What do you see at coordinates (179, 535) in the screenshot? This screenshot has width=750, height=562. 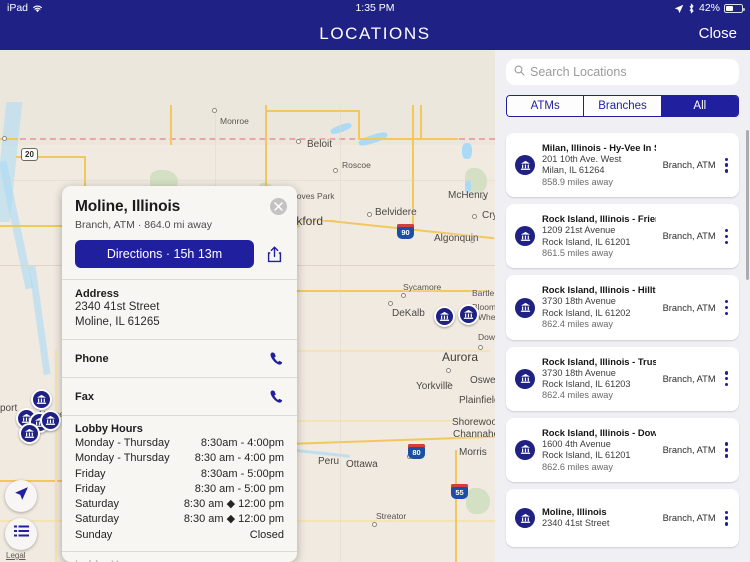 I see `lobby-hours-row: Sunday Closed` at bounding box center [179, 535].